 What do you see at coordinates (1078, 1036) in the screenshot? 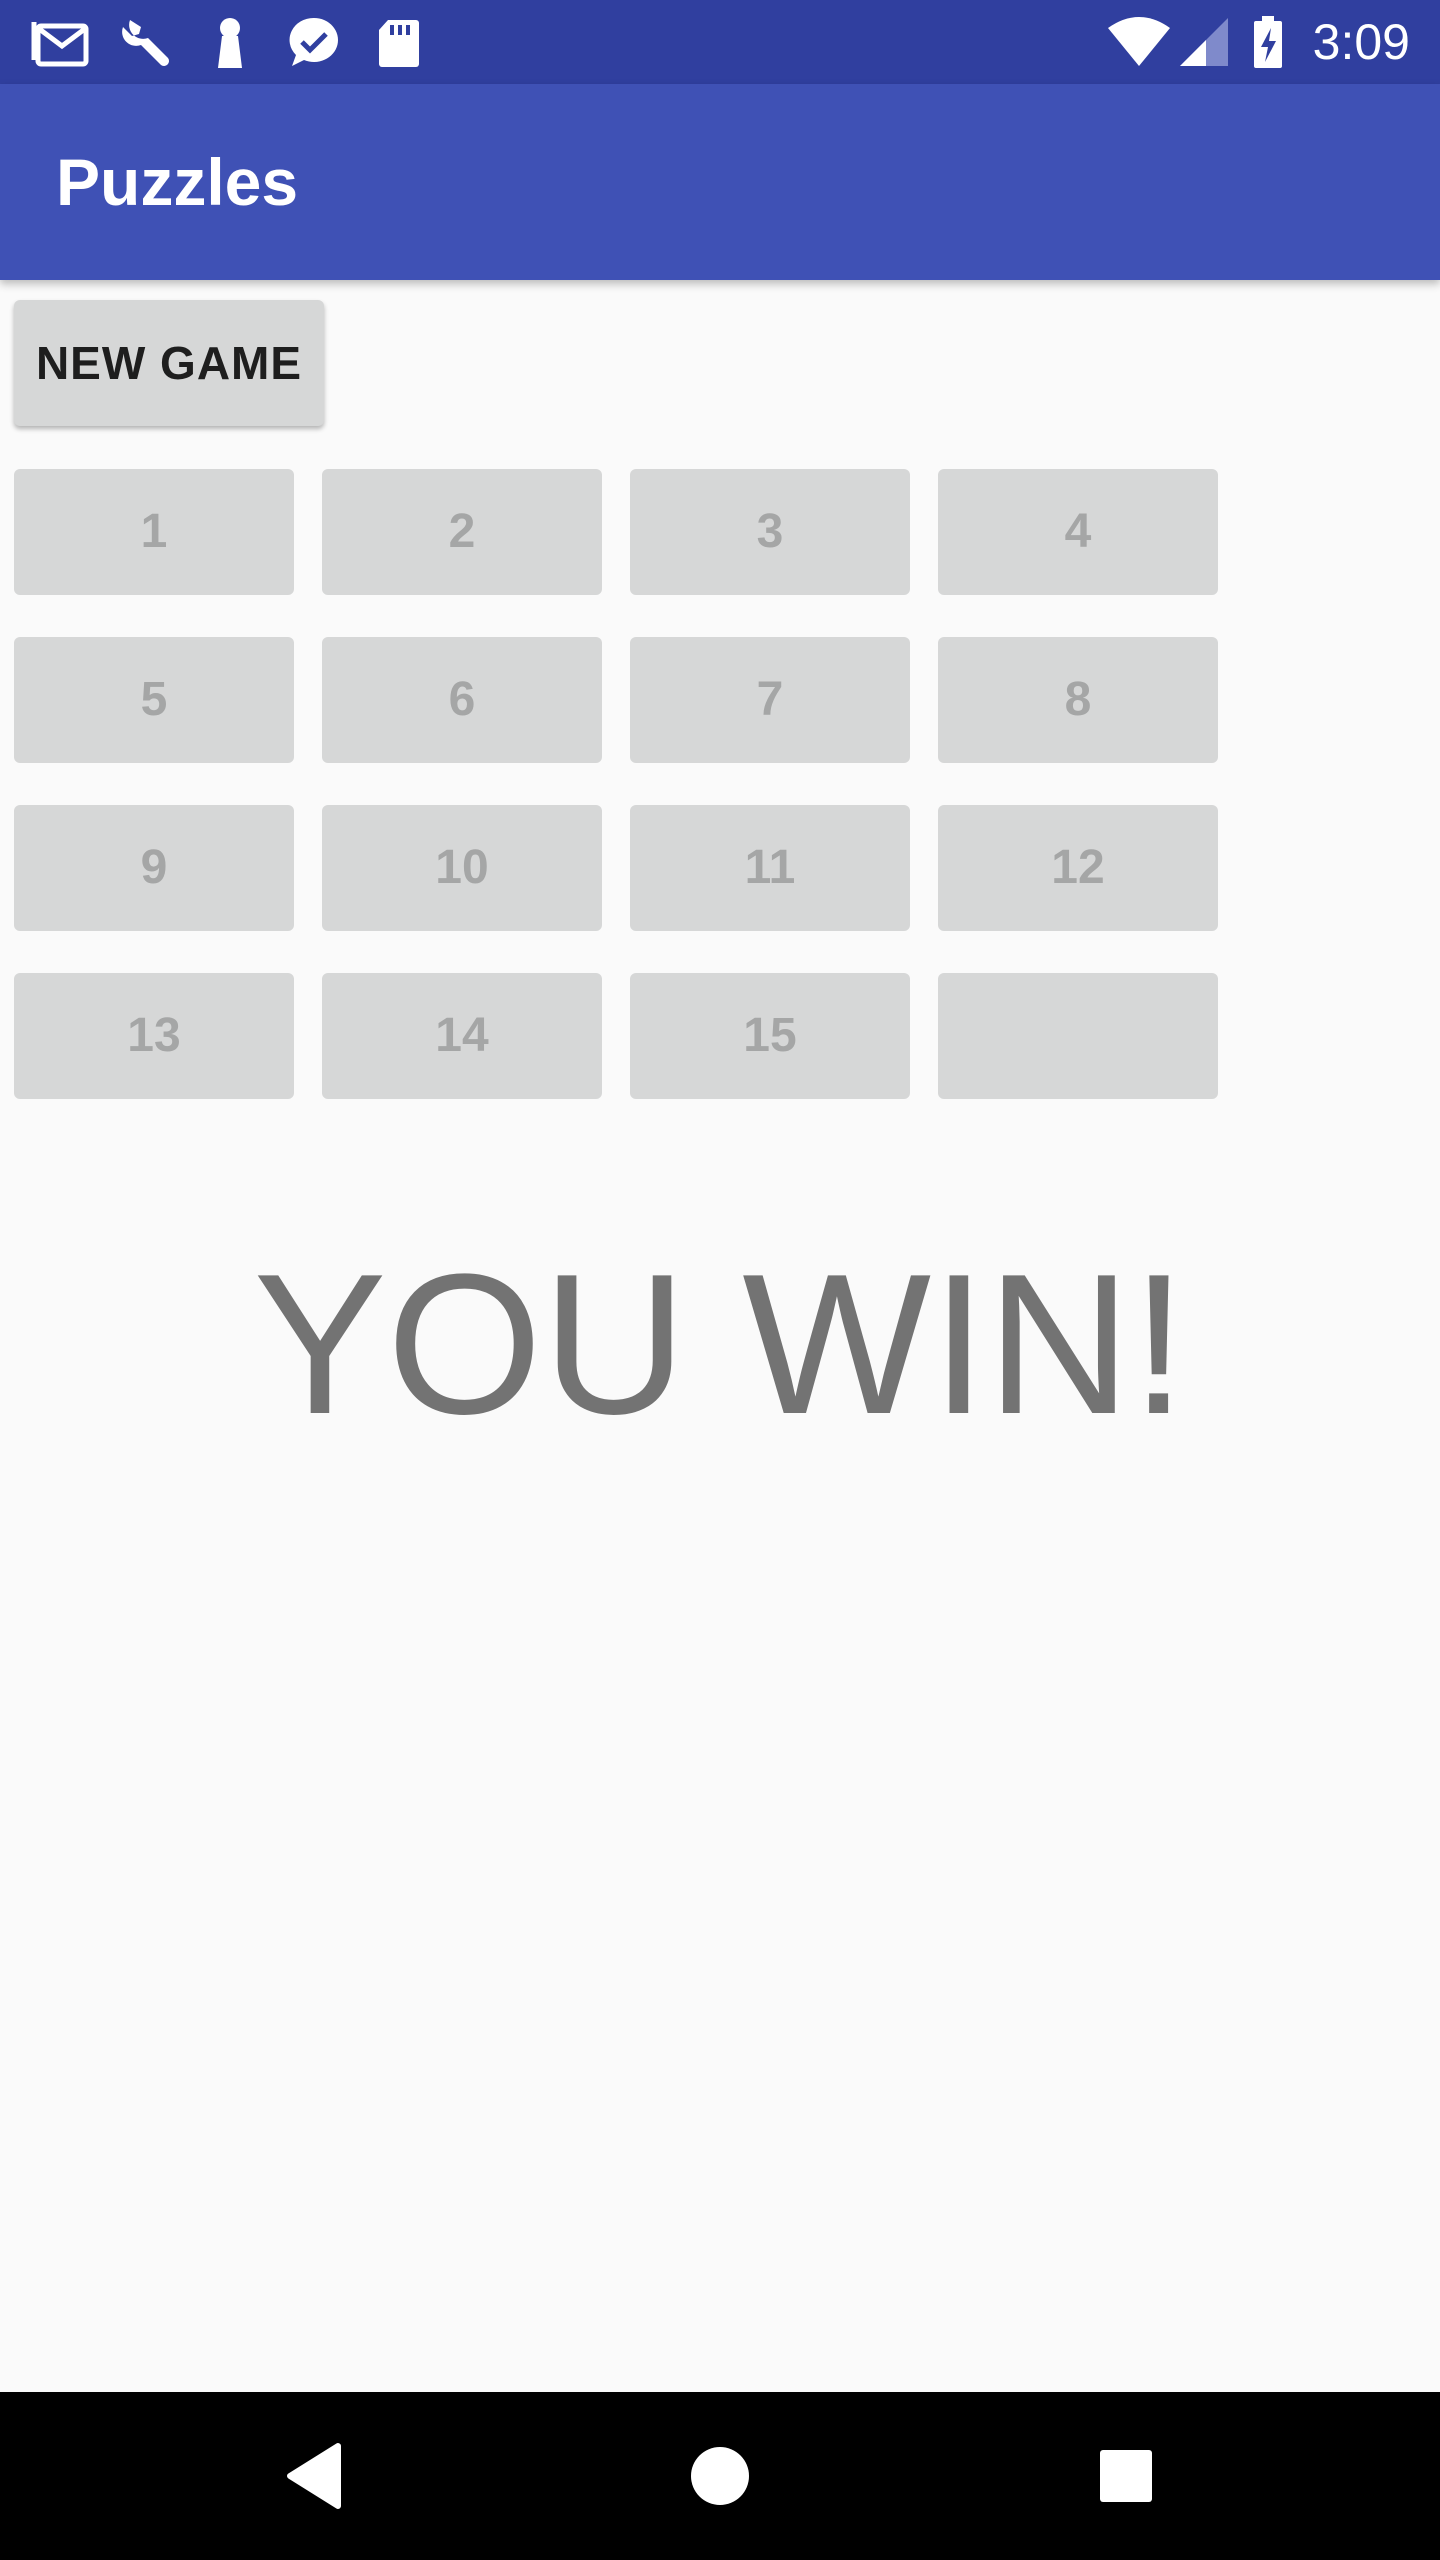
I see `tile-empty` at bounding box center [1078, 1036].